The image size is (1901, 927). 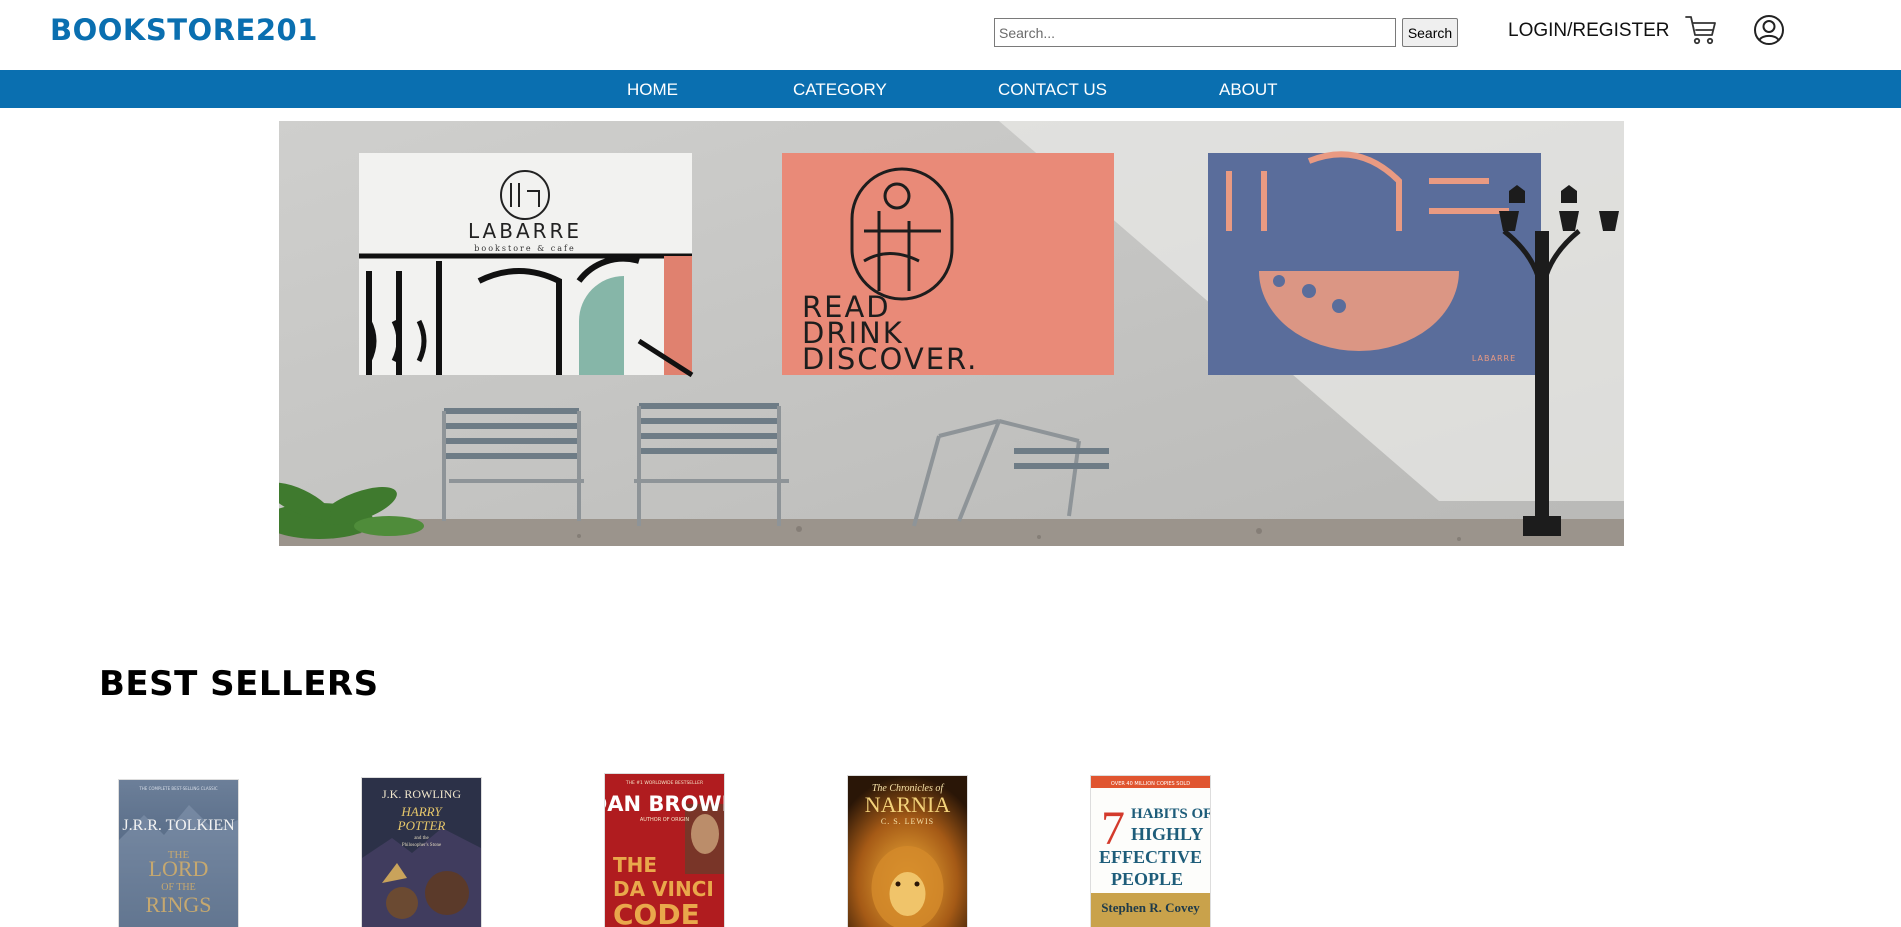 I want to click on svg-text: J.K. ROWLING, so click(x=421, y=794).